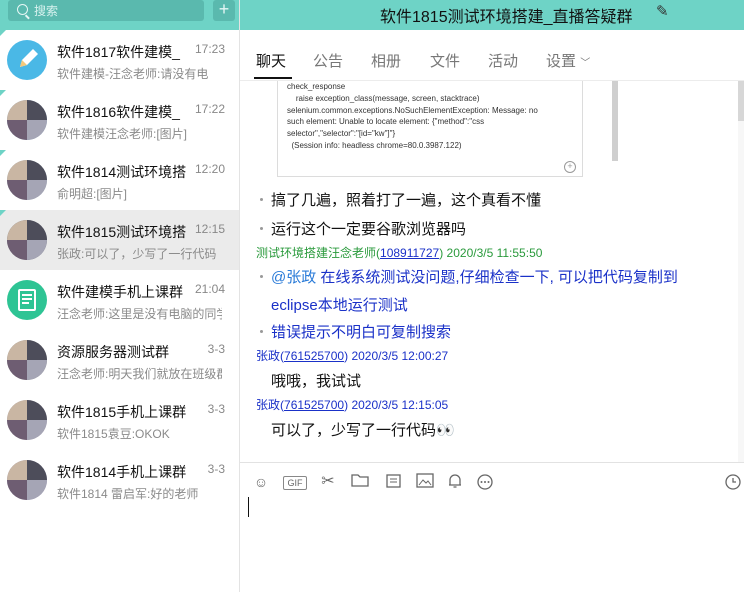 Image resolution: width=744 pixels, height=592 pixels. What do you see at coordinates (585, 63) in the screenshot?
I see `chevron-down-icon: ﹀` at bounding box center [585, 63].